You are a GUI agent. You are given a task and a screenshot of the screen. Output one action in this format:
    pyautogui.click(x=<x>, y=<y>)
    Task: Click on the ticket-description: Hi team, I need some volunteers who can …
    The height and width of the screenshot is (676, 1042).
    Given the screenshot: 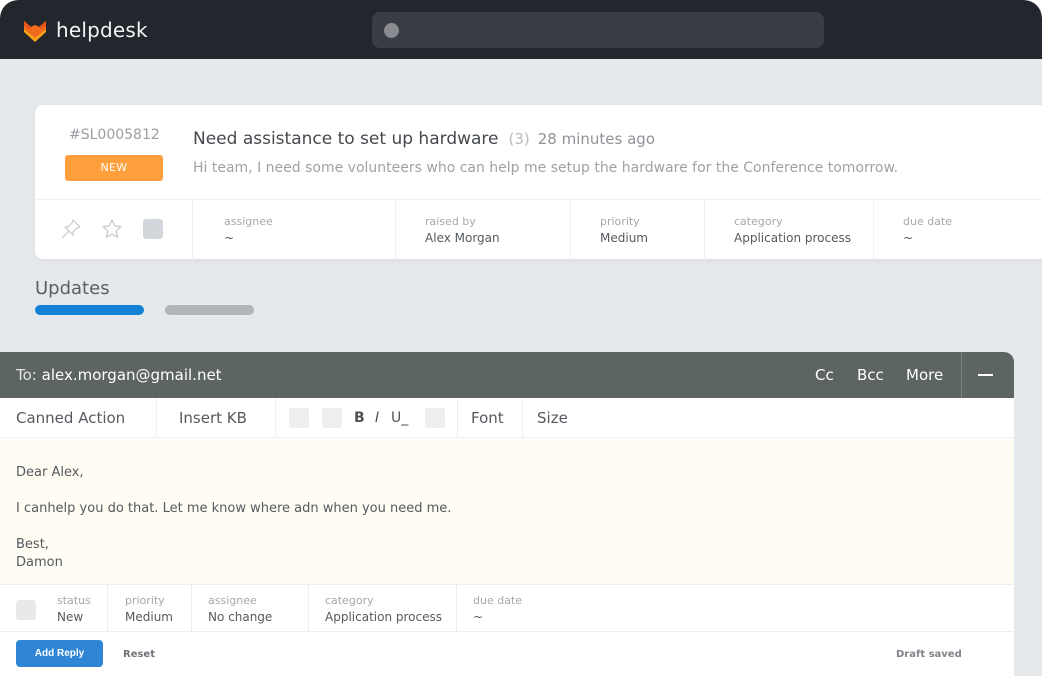 What is the action you would take?
    pyautogui.click(x=546, y=168)
    